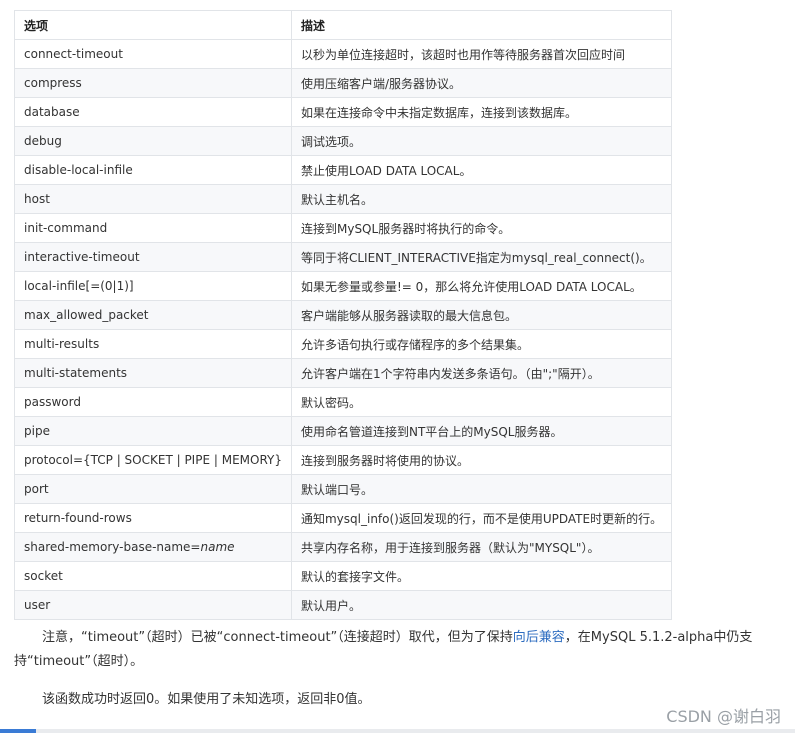 This screenshot has height=733, width=795. I want to click on description-cell: 默认的套接字文件。, so click(481, 576).